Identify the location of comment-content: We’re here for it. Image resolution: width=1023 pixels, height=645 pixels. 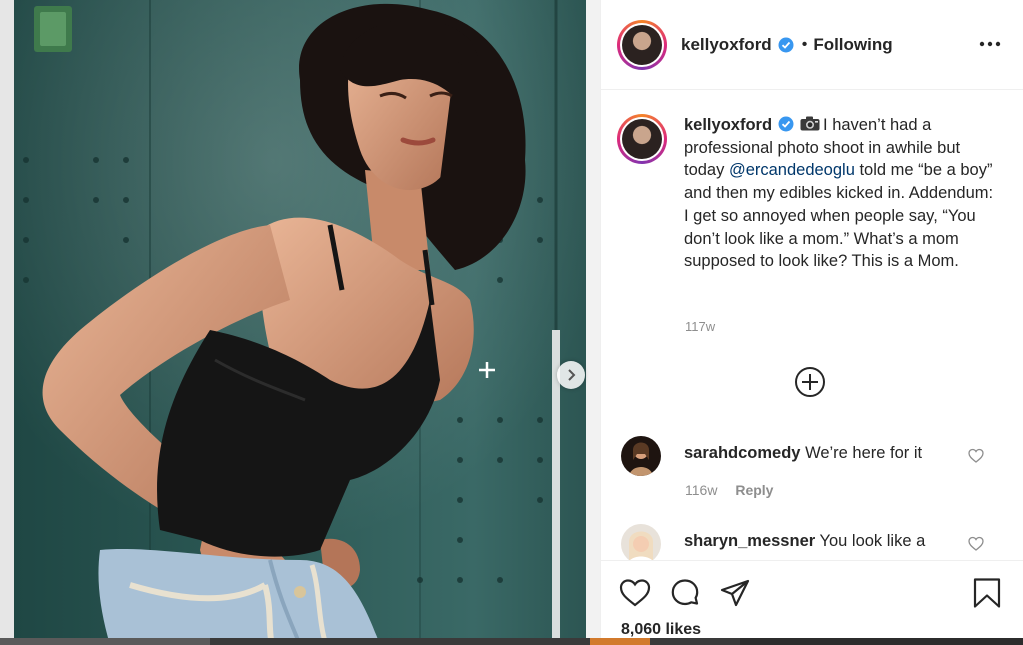
(864, 453).